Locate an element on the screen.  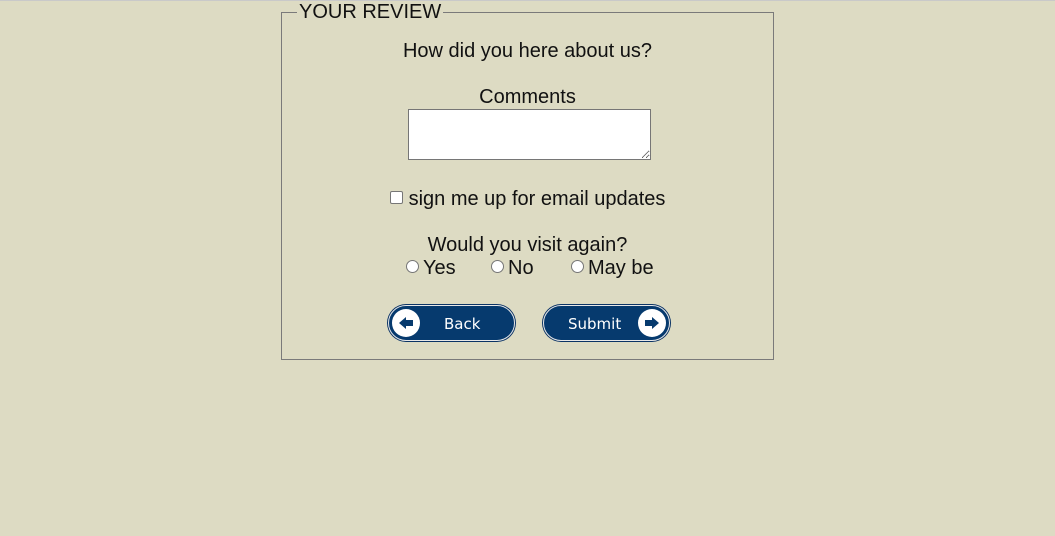
arrow-right-circle-icon is located at coordinates (652, 323).